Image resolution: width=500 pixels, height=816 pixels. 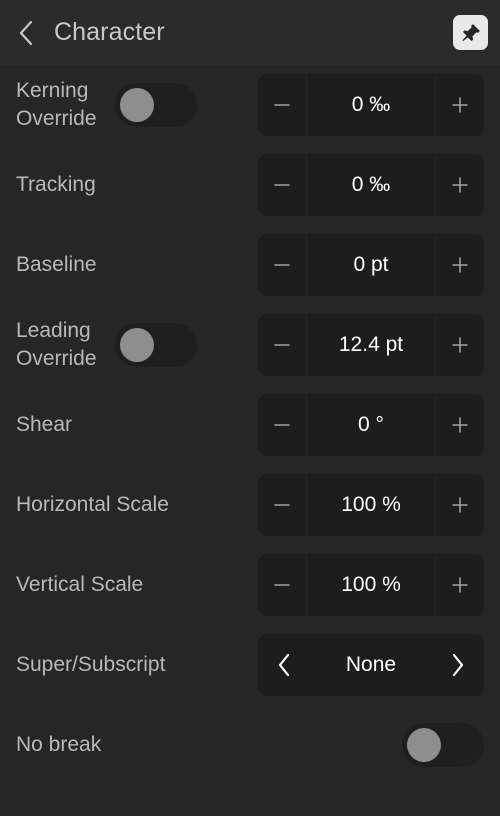 I want to click on increment-kerning-override-button, so click(x=459, y=105).